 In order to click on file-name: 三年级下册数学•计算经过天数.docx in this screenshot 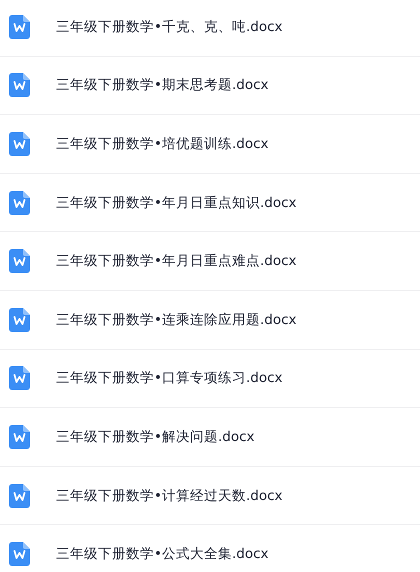, I will do `click(169, 495)`.